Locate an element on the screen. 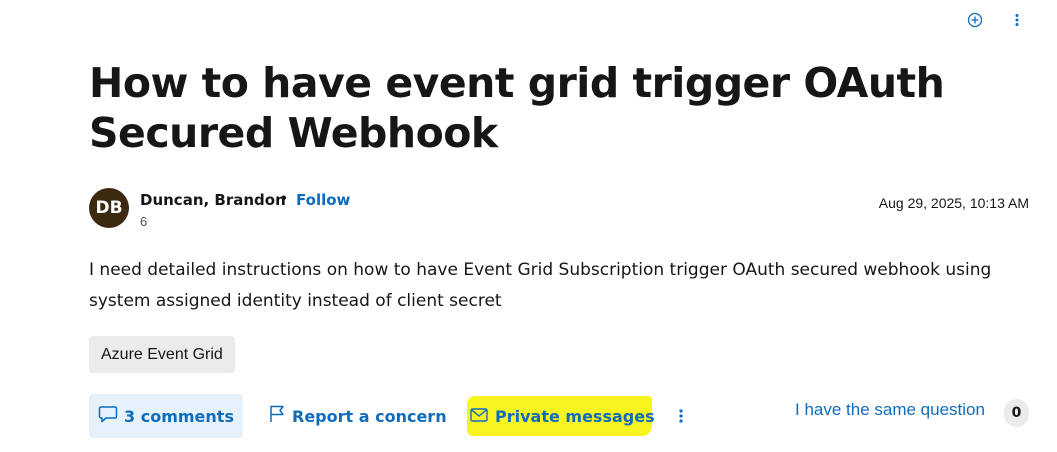 This screenshot has height=452, width=1057. private-messages-label: Private messages is located at coordinates (575, 416).